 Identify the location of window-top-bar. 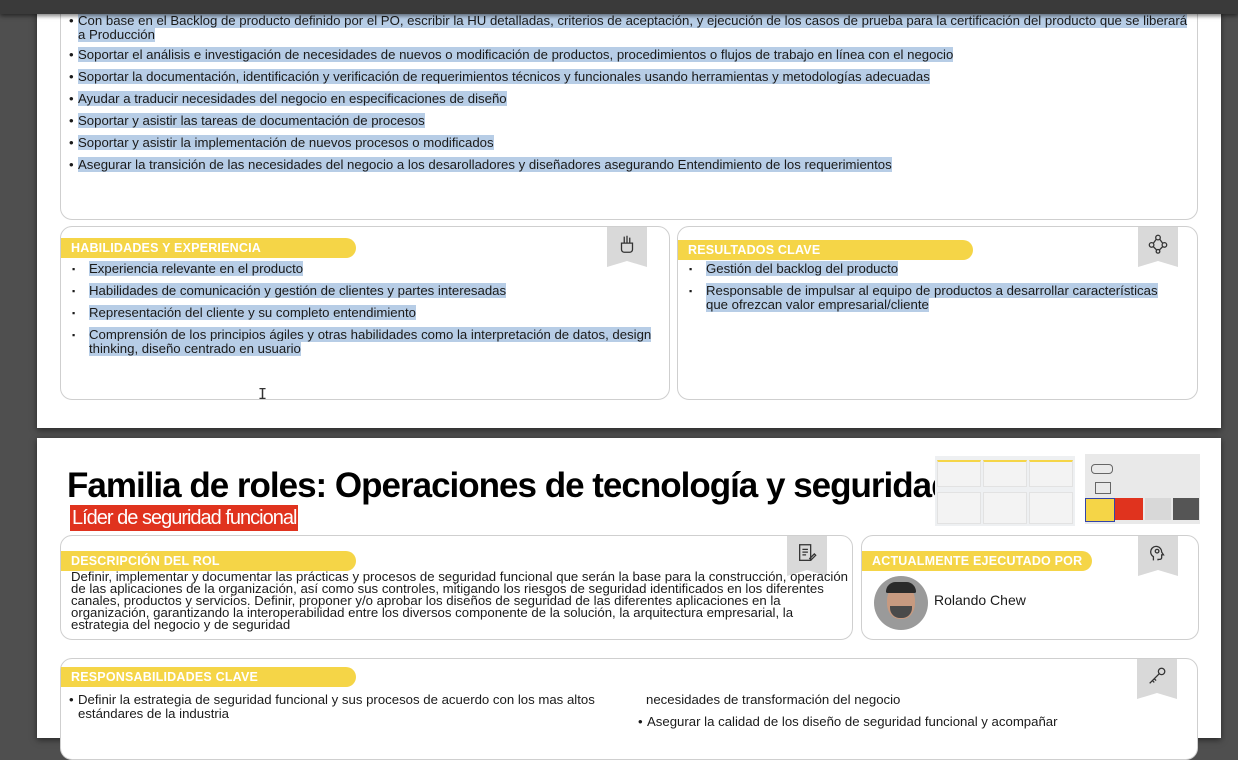
(619, 7).